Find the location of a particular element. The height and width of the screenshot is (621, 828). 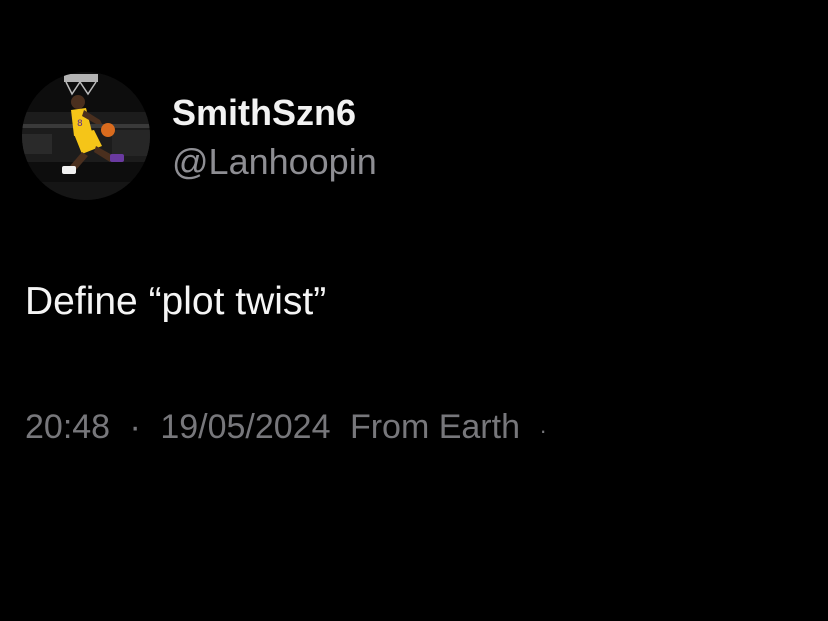

tweet-time: 20:48 is located at coordinates (67, 427).